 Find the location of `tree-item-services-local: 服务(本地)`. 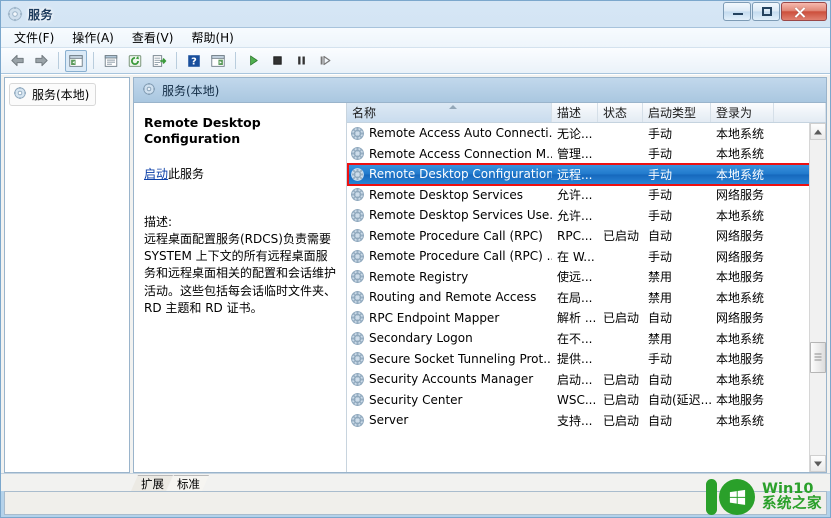

tree-item-services-local: 服务(本地) is located at coordinates (53, 94).